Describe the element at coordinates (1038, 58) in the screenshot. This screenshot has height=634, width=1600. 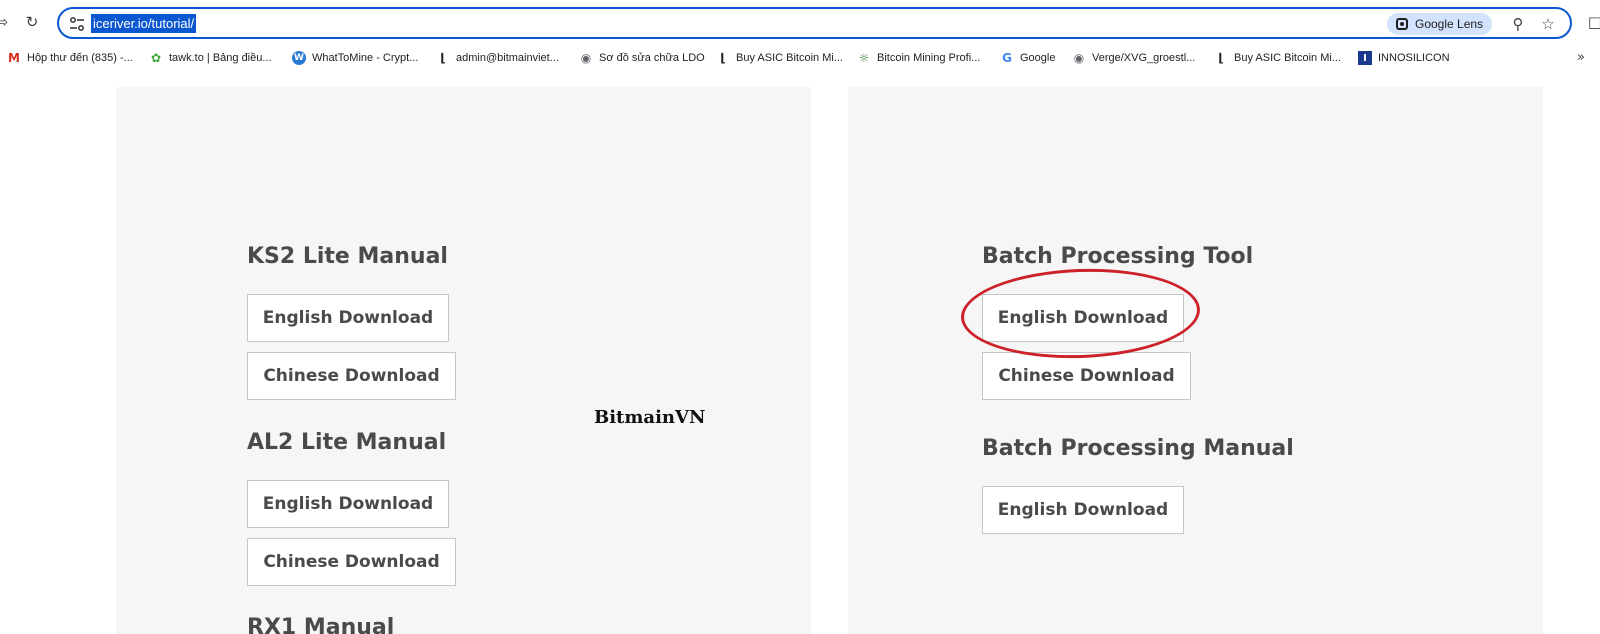
I see `bookmark-label: Google` at that location.